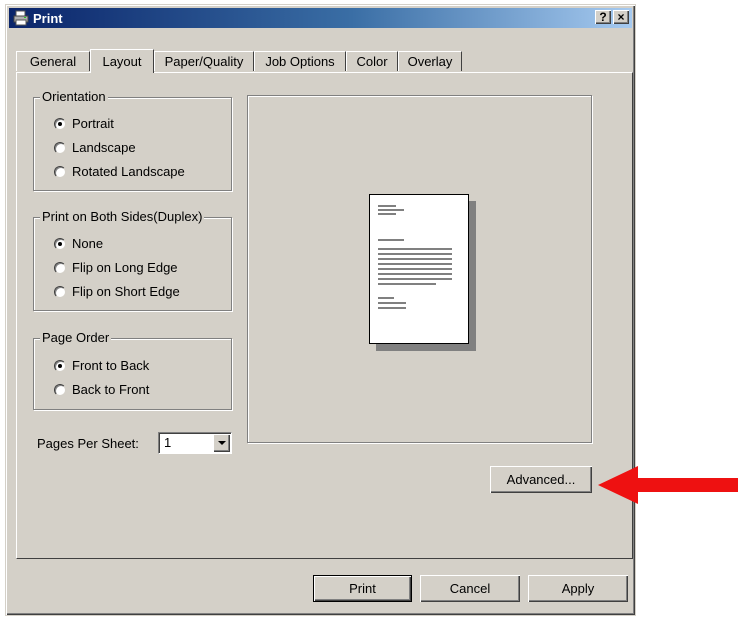 The width and height of the screenshot is (742, 623). What do you see at coordinates (668, 485) in the screenshot?
I see `red-arrow-icon` at bounding box center [668, 485].